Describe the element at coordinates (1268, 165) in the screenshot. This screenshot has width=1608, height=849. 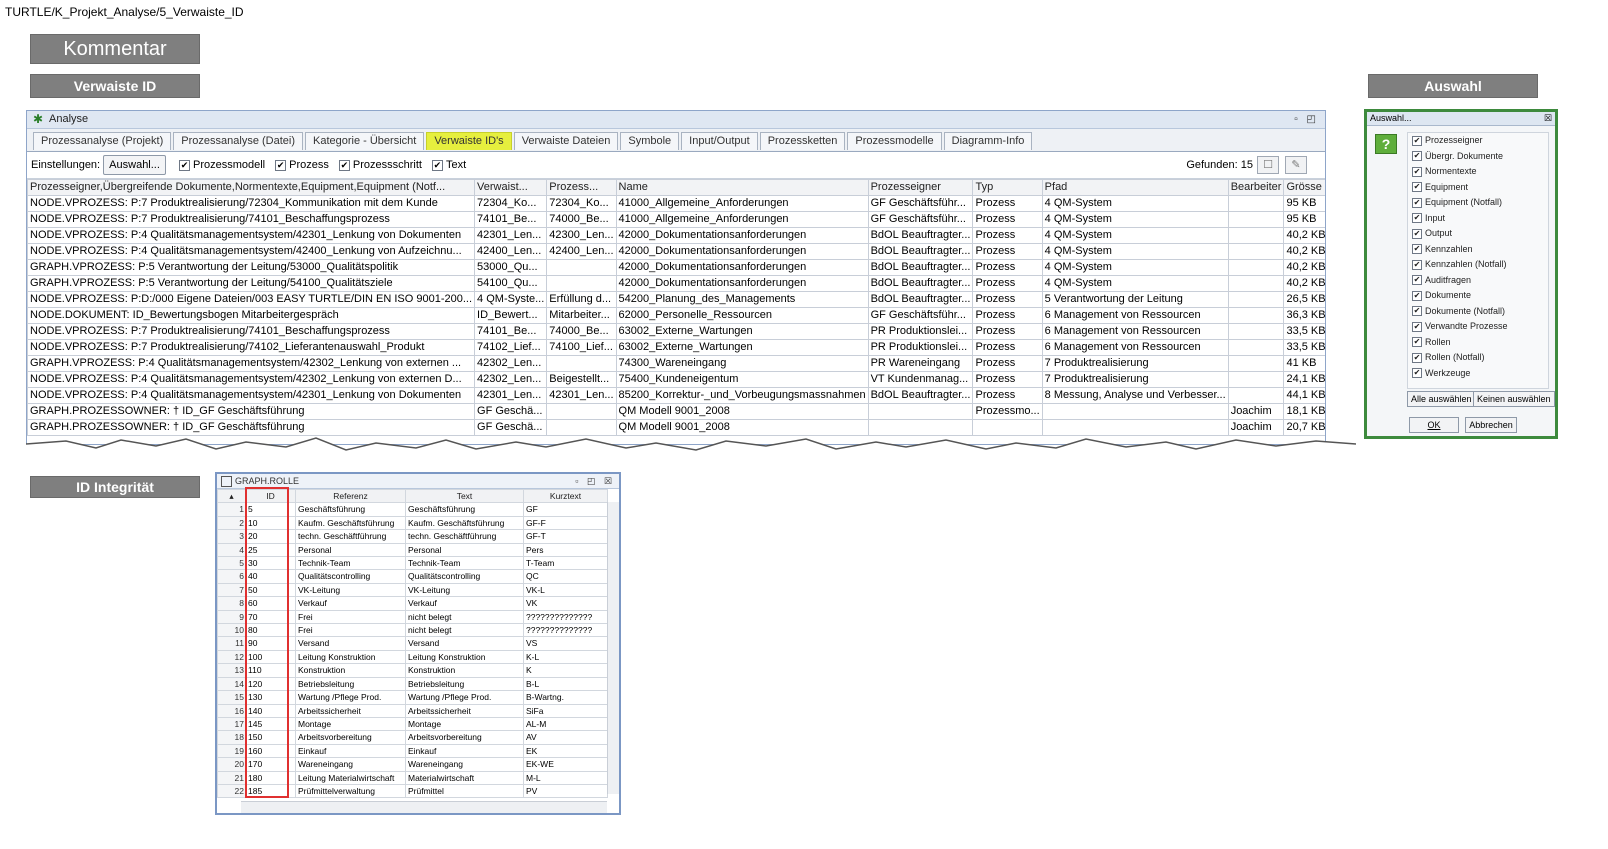
I see `clear-icon: ☐` at that location.